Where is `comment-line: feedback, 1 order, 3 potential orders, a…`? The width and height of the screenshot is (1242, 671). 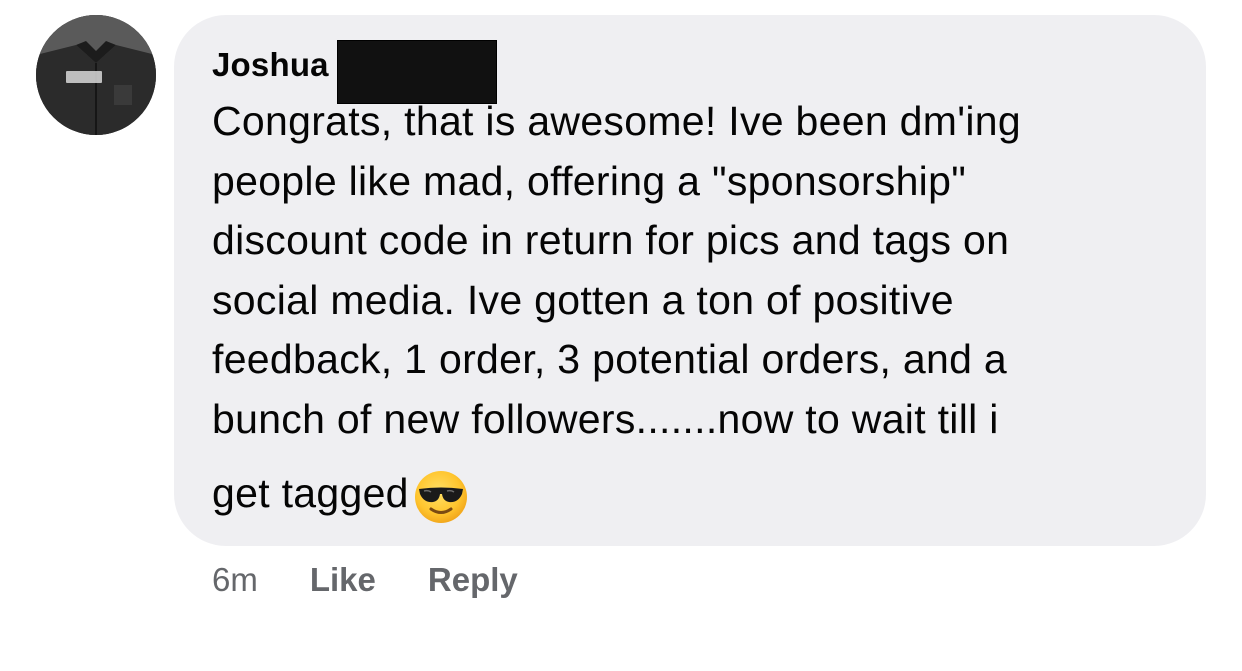
comment-line: feedback, 1 order, 3 potential orders, a… is located at coordinates (610, 359).